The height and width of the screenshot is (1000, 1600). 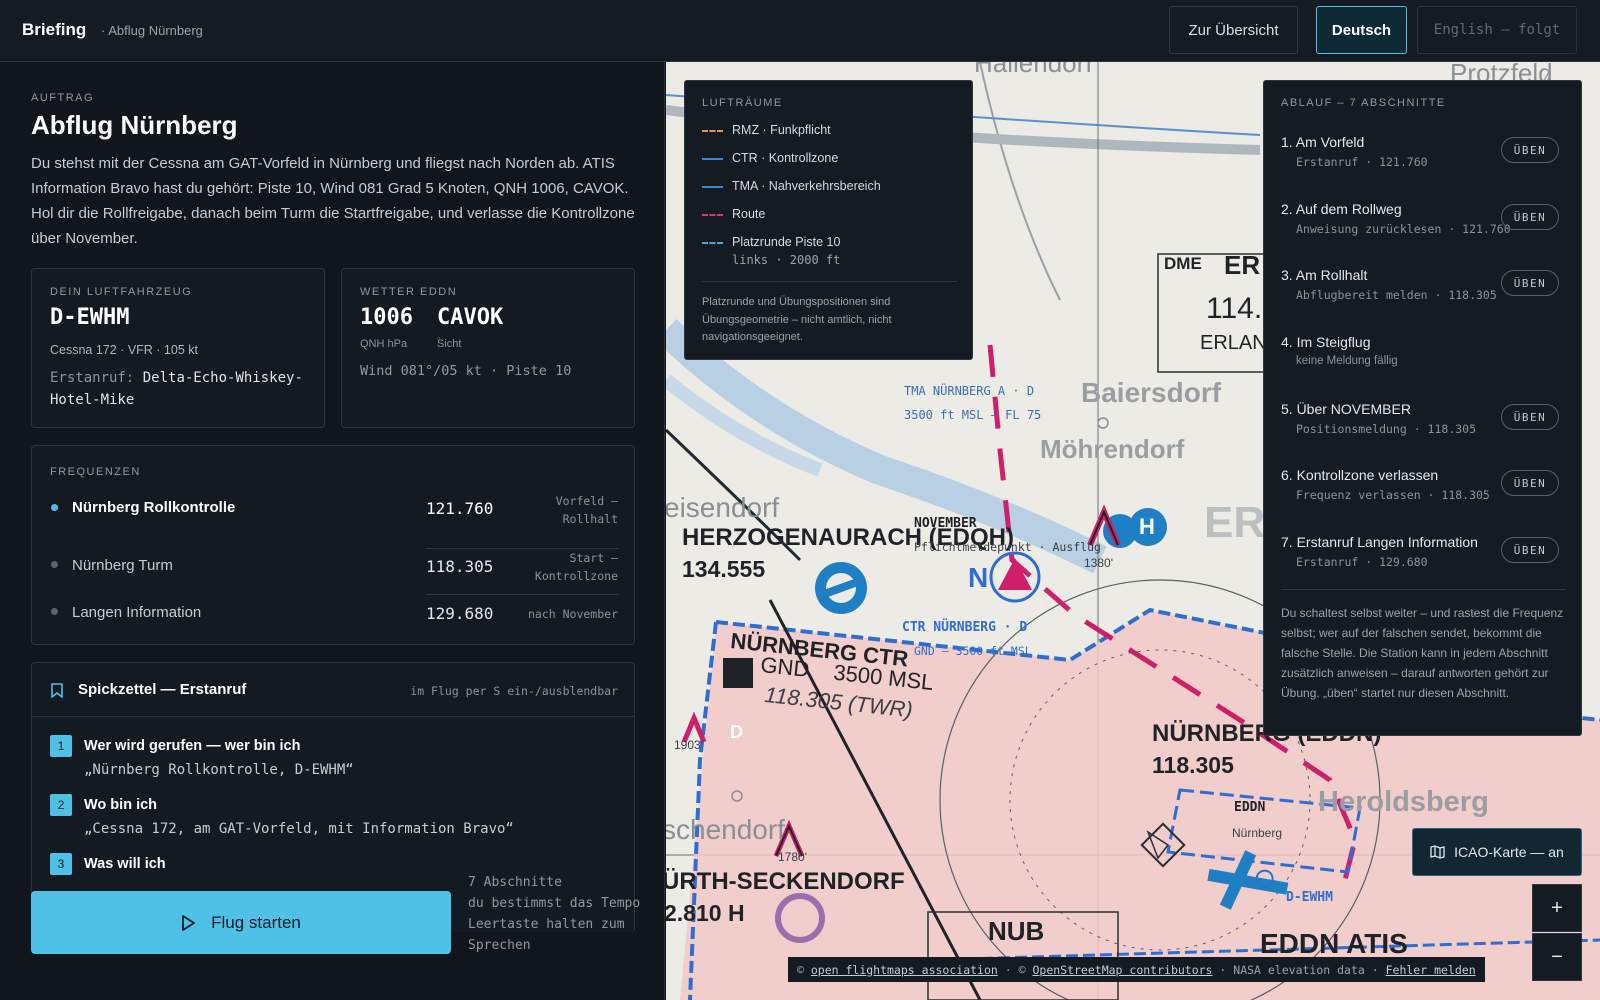 What do you see at coordinates (460, 566) in the screenshot?
I see `frequency-value: 118.305` at bounding box center [460, 566].